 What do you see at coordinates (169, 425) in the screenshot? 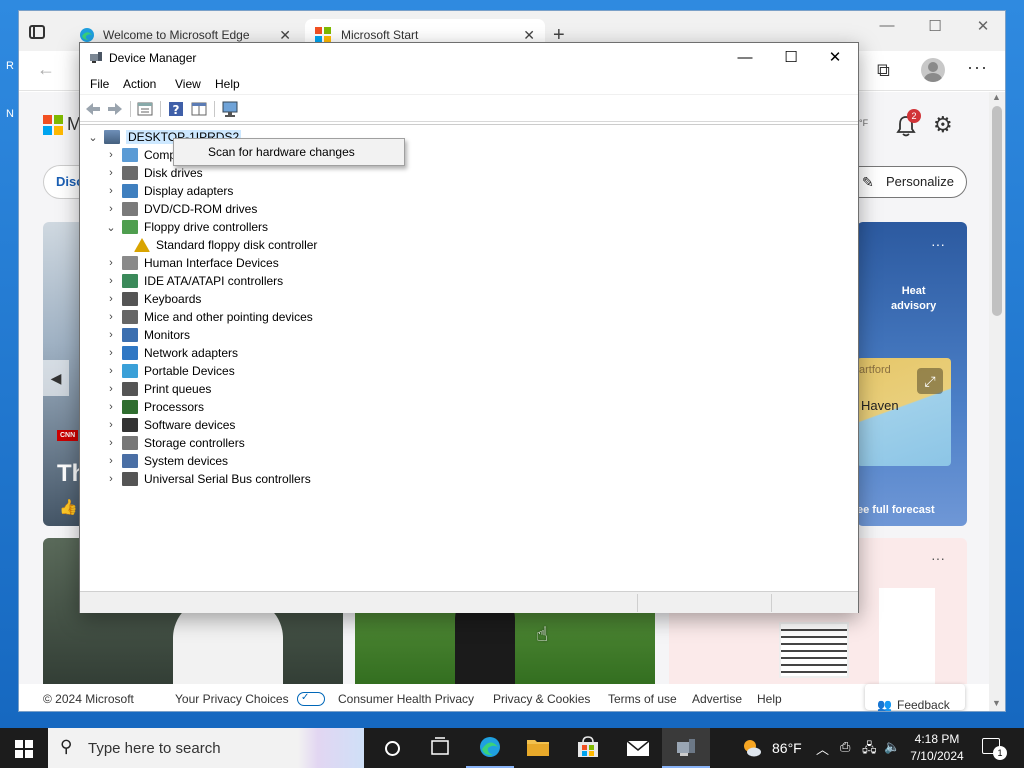
I see `tree-node: › Software devices` at bounding box center [169, 425].